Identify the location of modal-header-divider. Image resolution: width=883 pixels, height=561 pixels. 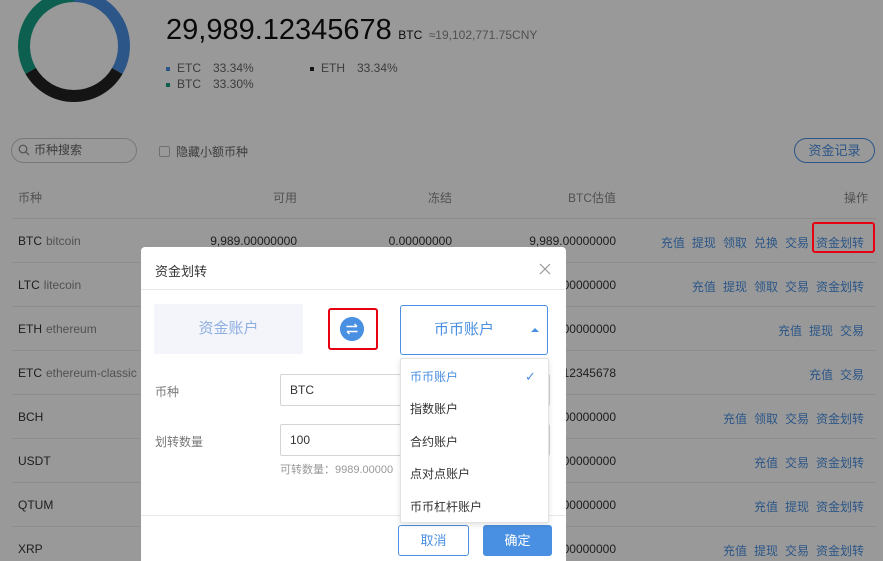
(353, 289).